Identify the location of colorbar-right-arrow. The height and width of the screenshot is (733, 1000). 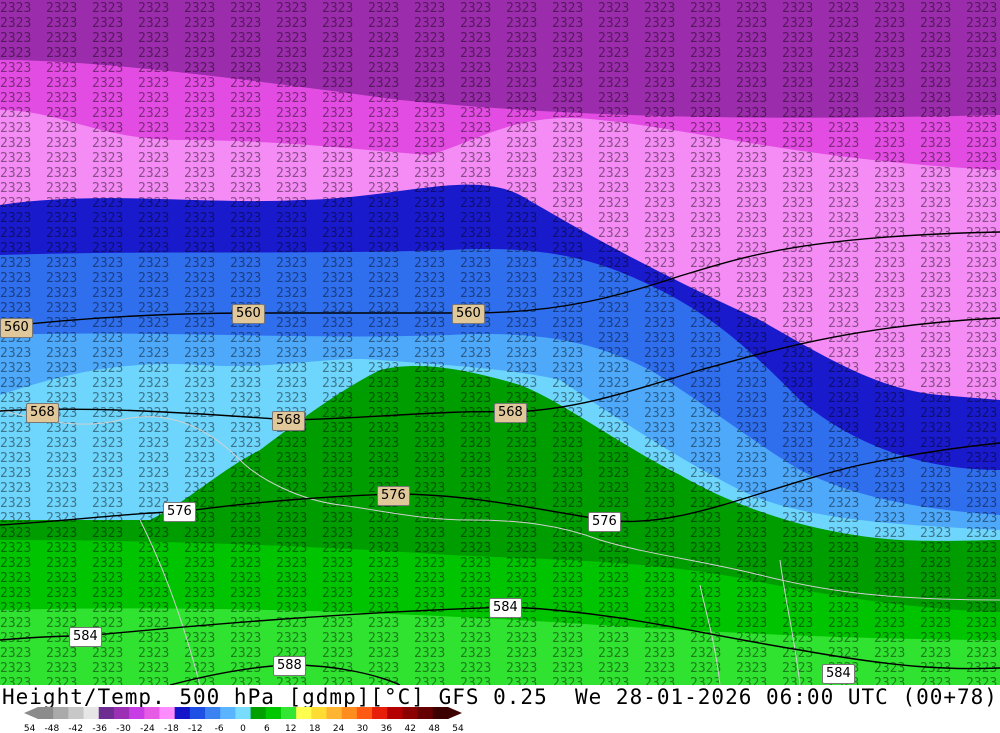
(455, 713).